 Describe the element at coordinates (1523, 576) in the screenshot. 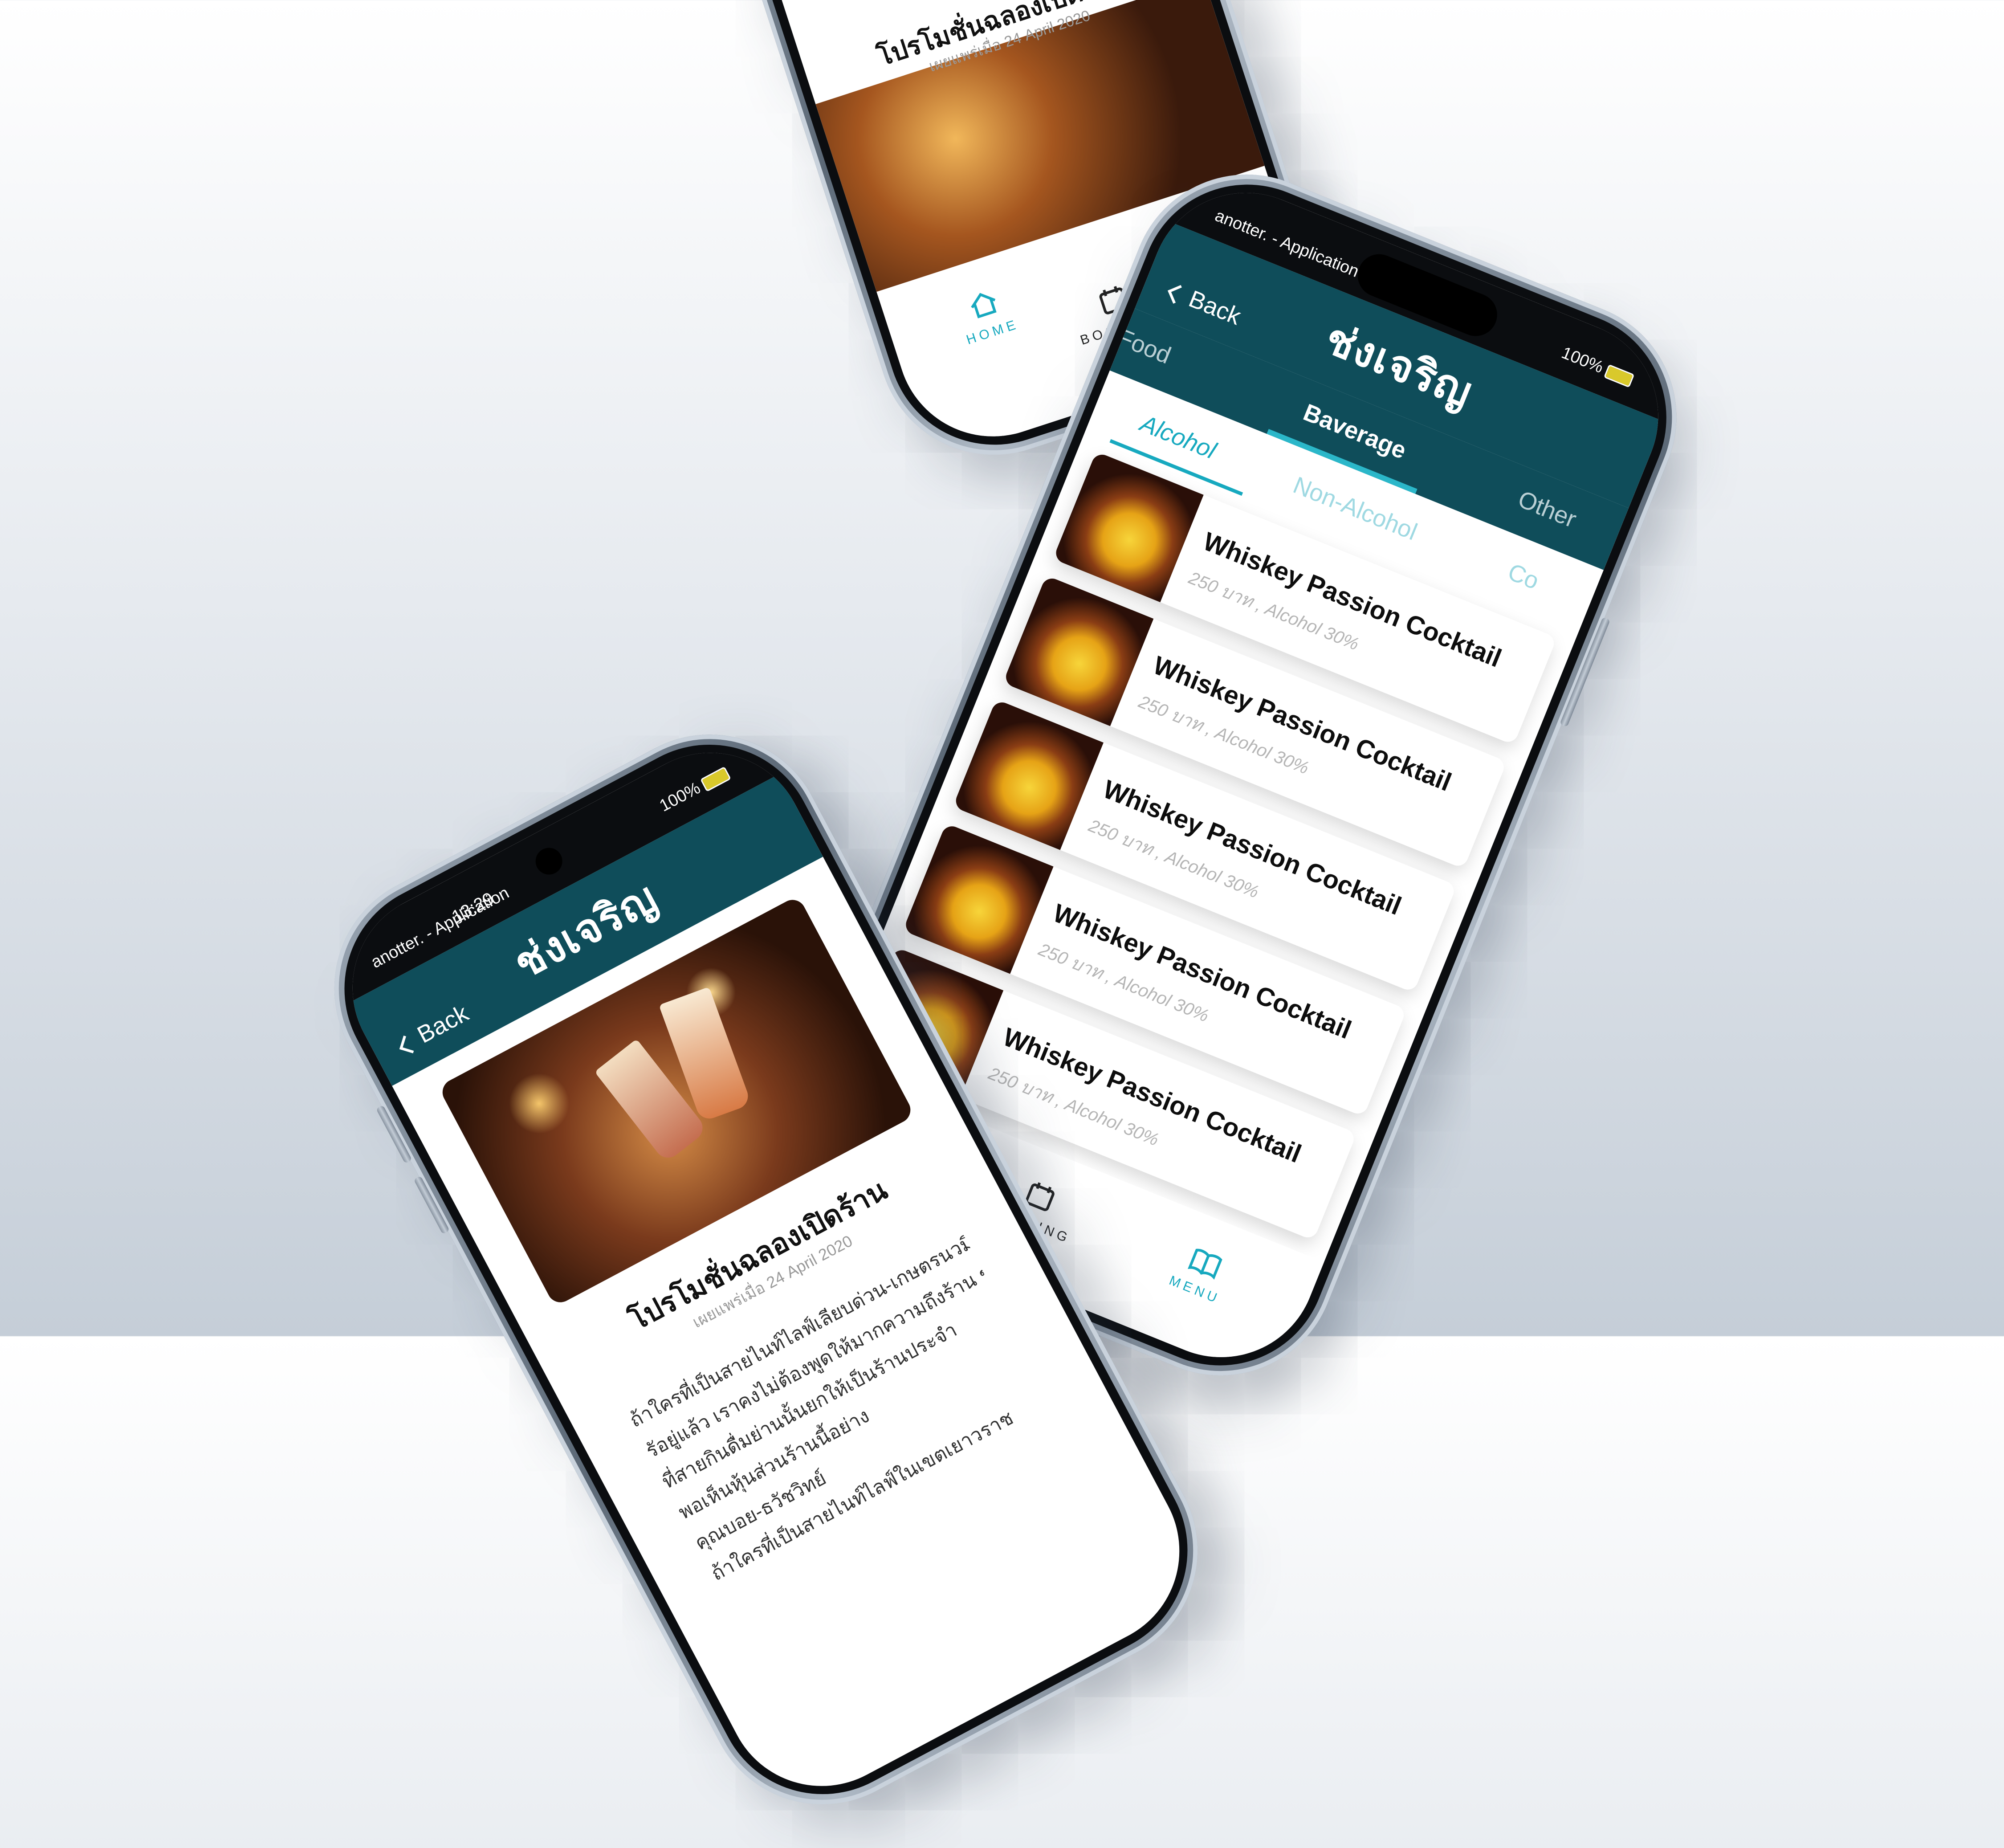

I see `subtab-more: Co` at that location.